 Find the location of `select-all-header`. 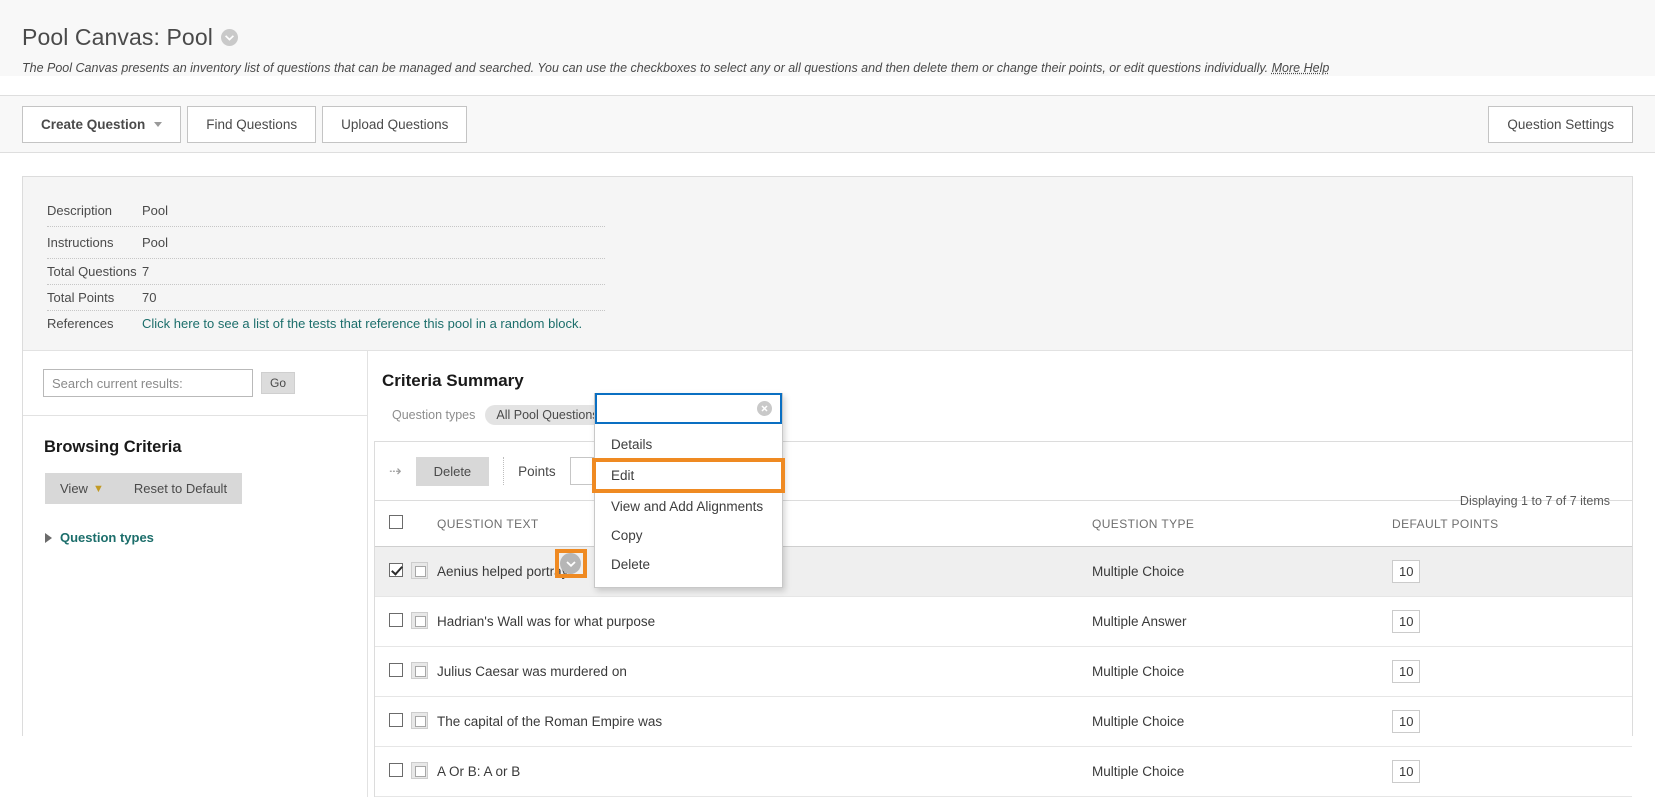

select-all-header is located at coordinates (393, 524).